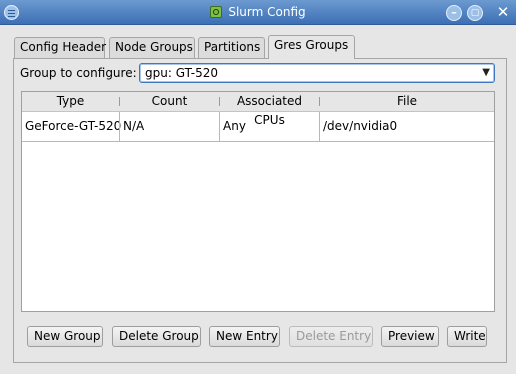 This screenshot has width=516, height=374. What do you see at coordinates (331, 336) in the screenshot?
I see `delete-entry-button: Delete Entry` at bounding box center [331, 336].